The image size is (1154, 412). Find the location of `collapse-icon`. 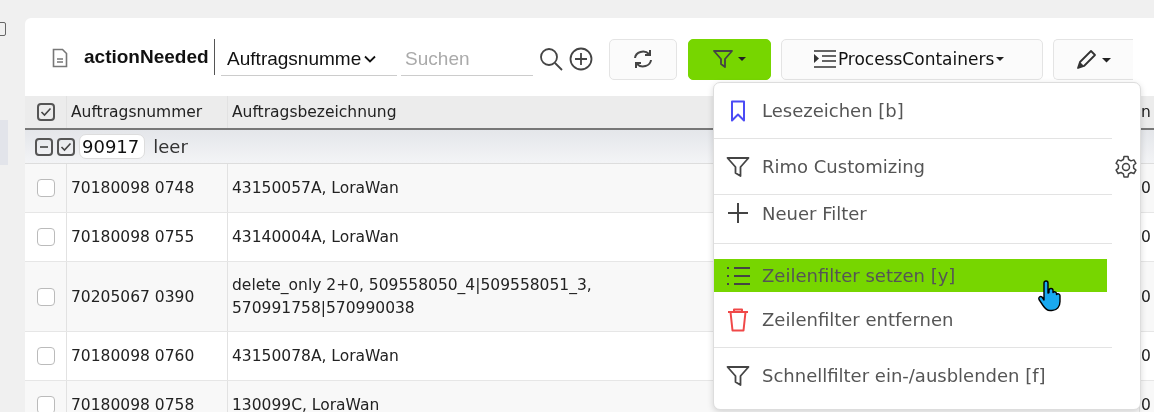

collapse-icon is located at coordinates (44, 146).